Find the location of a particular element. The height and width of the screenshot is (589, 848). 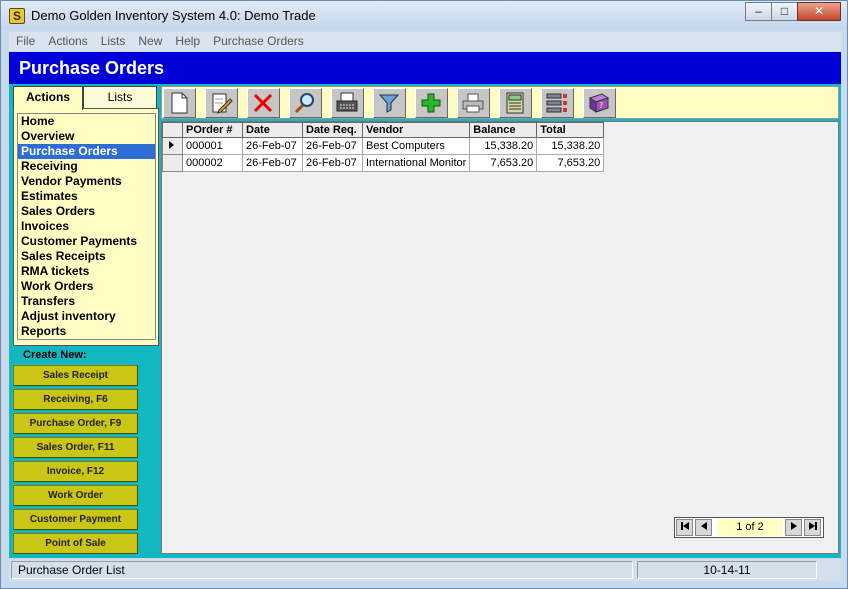

nav-item-vendor-payments: Vendor Payments is located at coordinates (86, 181).